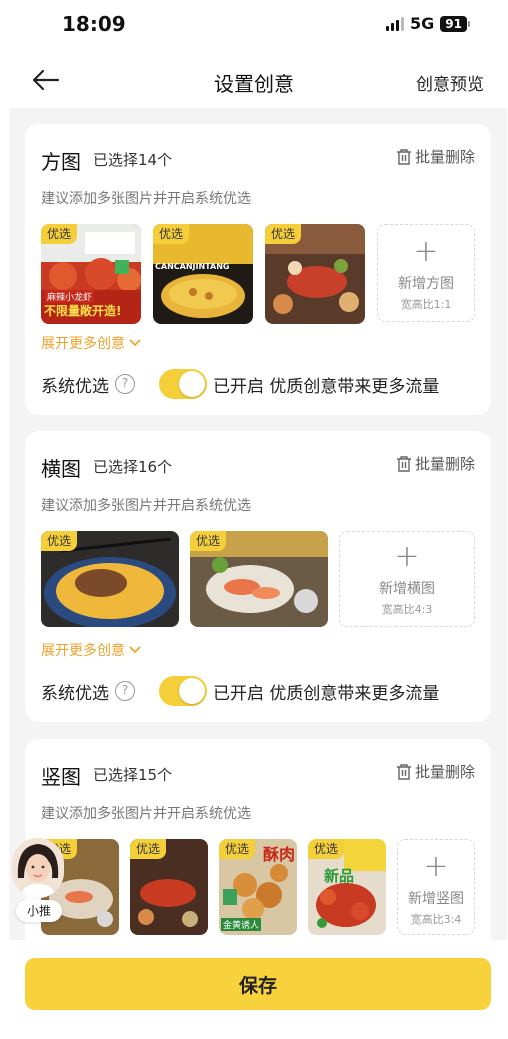  I want to click on section-title: 竖图, so click(61, 777).